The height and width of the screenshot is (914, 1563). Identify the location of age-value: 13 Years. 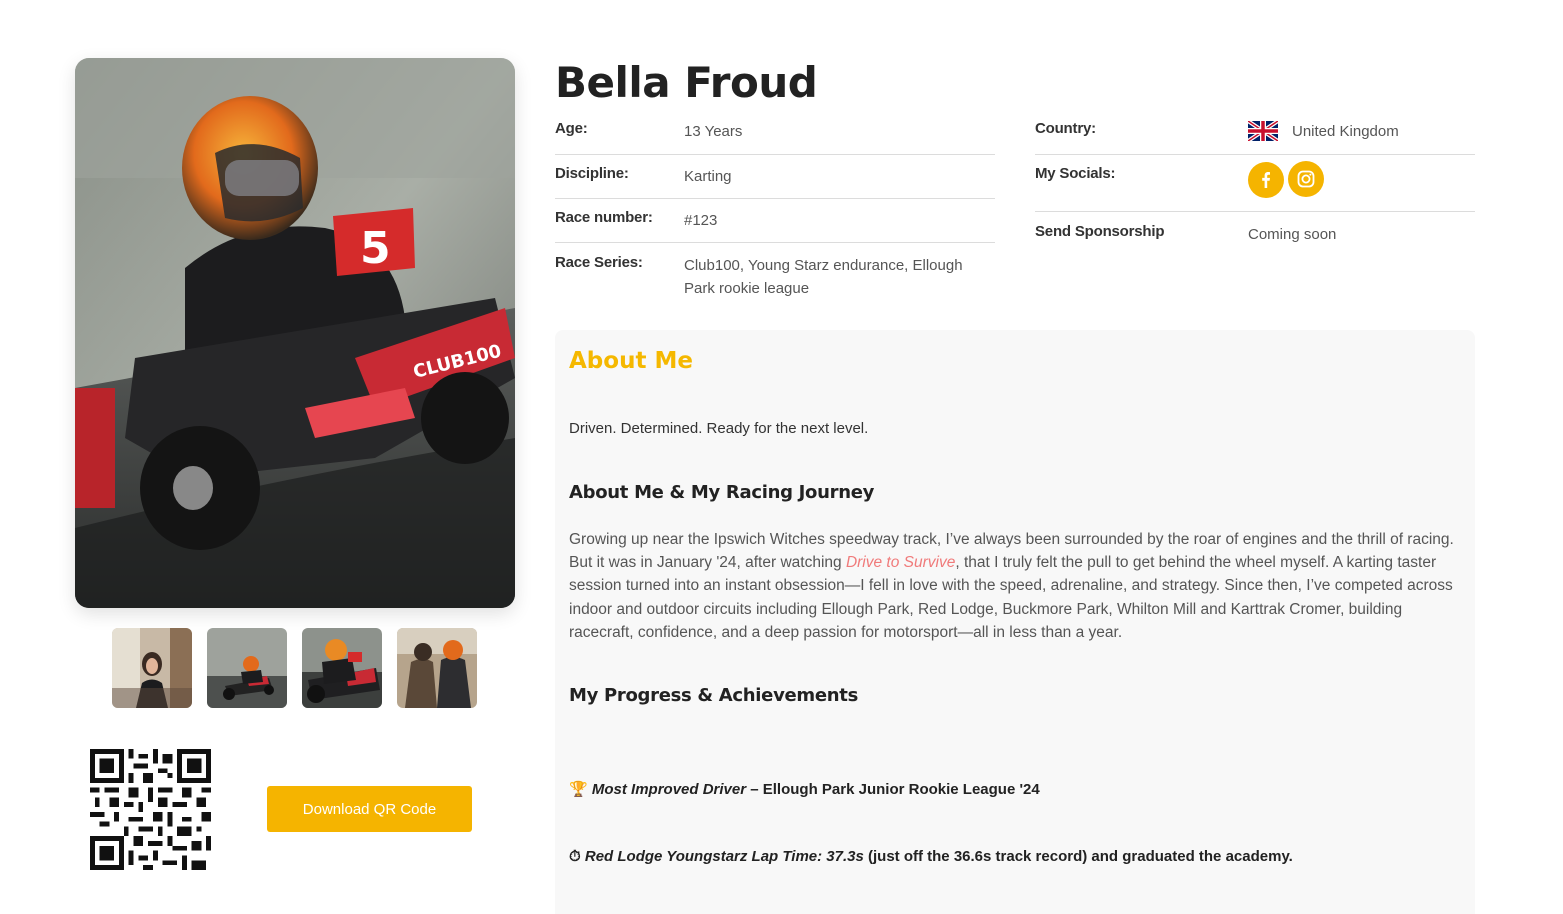
(713, 131).